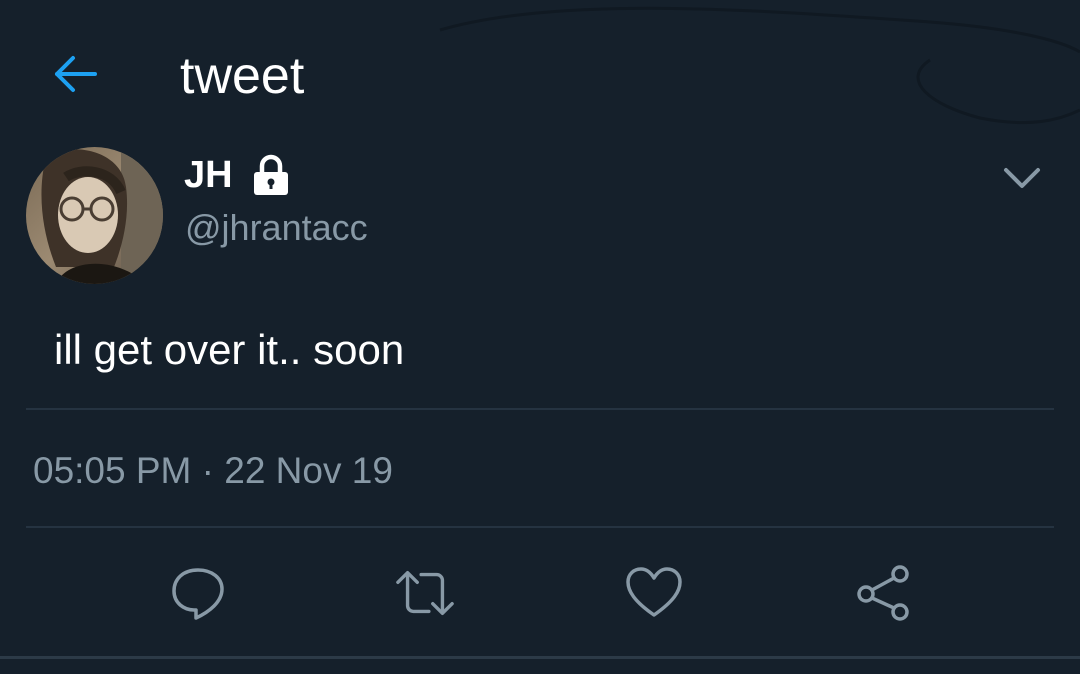  I want to click on share-button, so click(883, 593).